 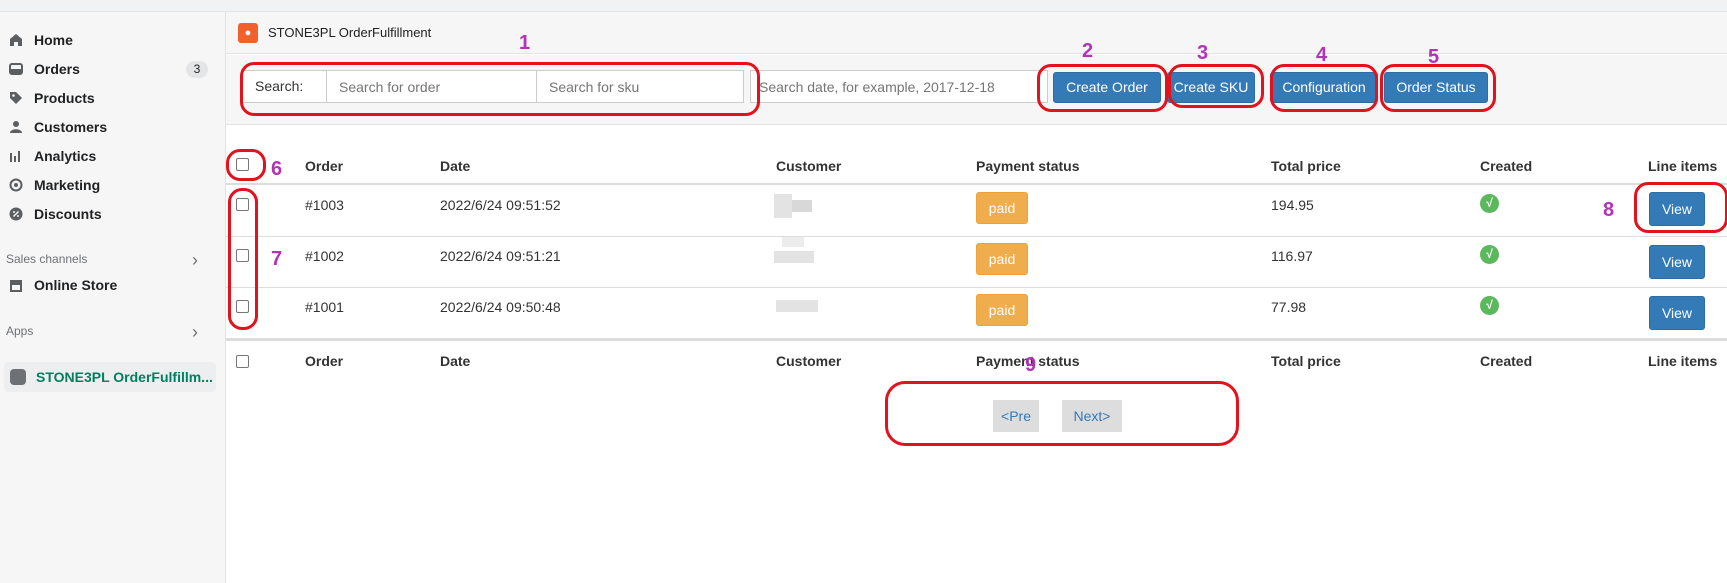 I want to click on sidebar-item-home: Home, so click(x=113, y=40).